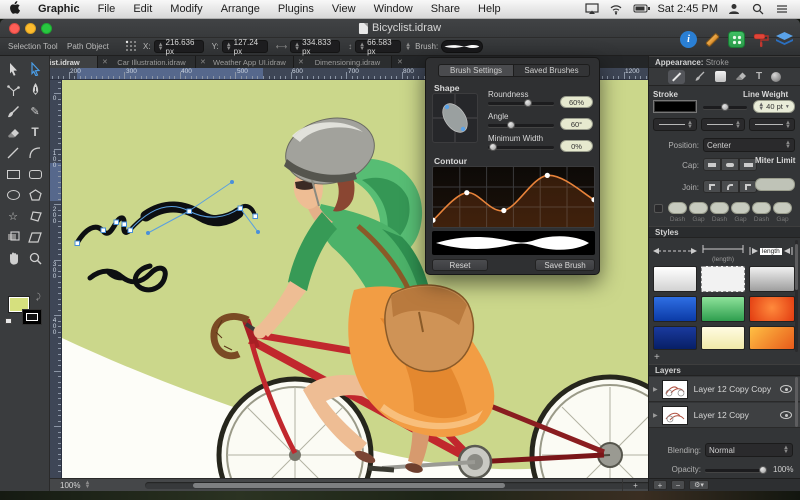 This screenshot has height=500, width=800. What do you see at coordinates (735, 9) in the screenshot?
I see `user-icon` at bounding box center [735, 9].